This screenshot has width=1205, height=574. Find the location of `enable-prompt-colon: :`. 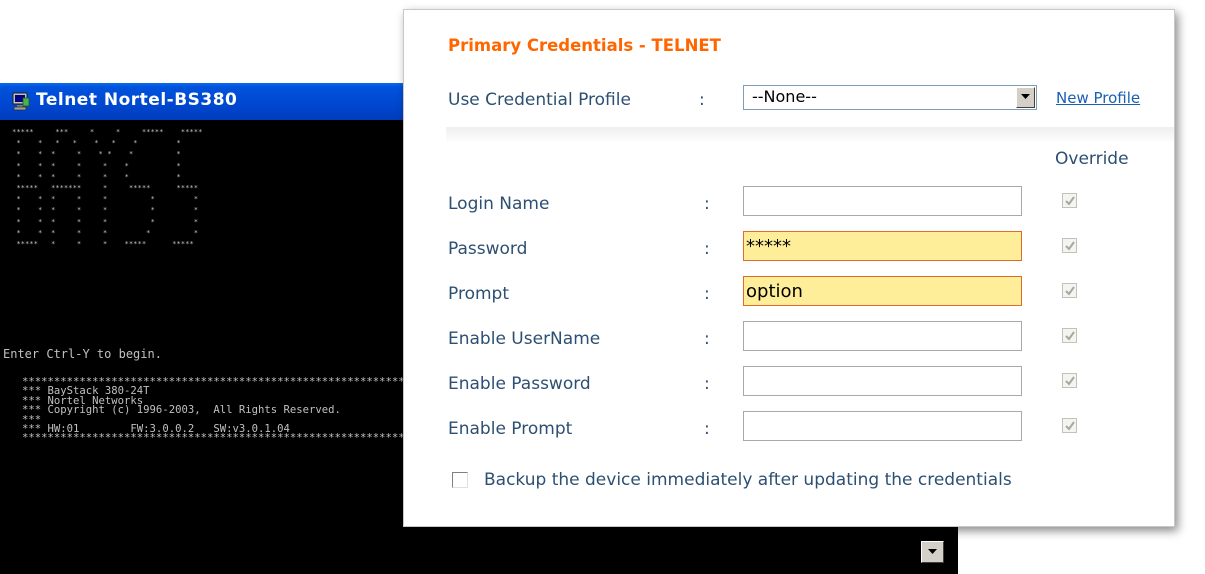

enable-prompt-colon: : is located at coordinates (707, 429).